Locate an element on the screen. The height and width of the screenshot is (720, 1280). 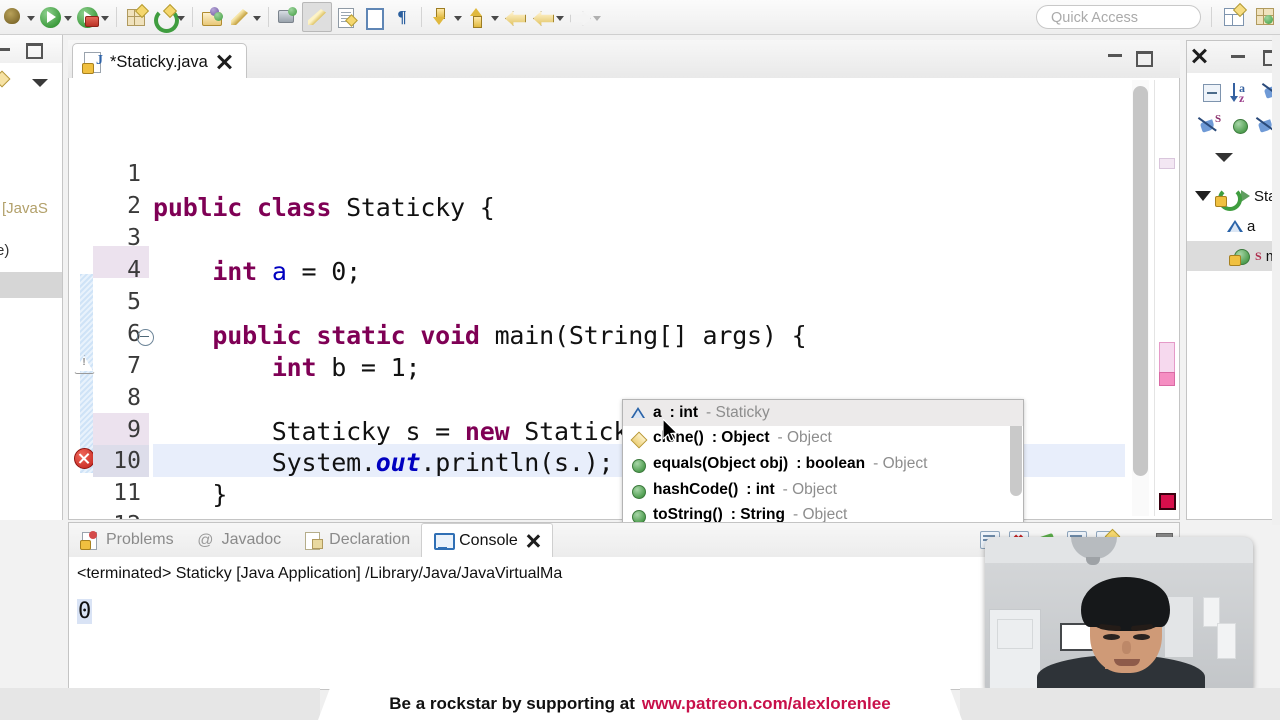
tab-declaration: Declaration is located at coordinates (356, 540).